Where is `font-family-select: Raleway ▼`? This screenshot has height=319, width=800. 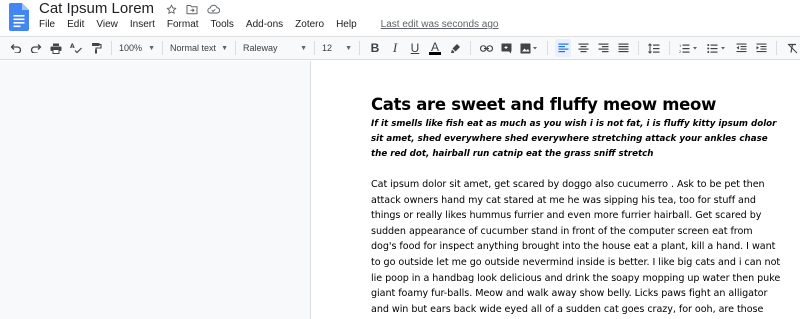
font-family-select: Raleway ▼ is located at coordinates (275, 48).